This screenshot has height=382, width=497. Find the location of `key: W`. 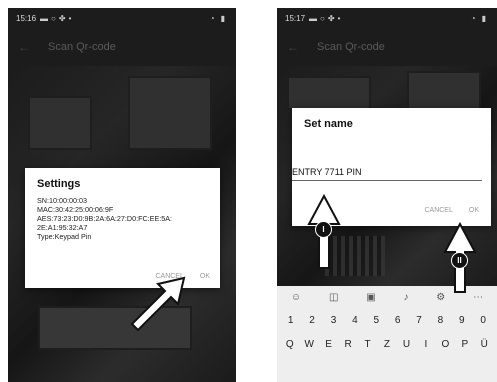

key: W is located at coordinates (309, 344).